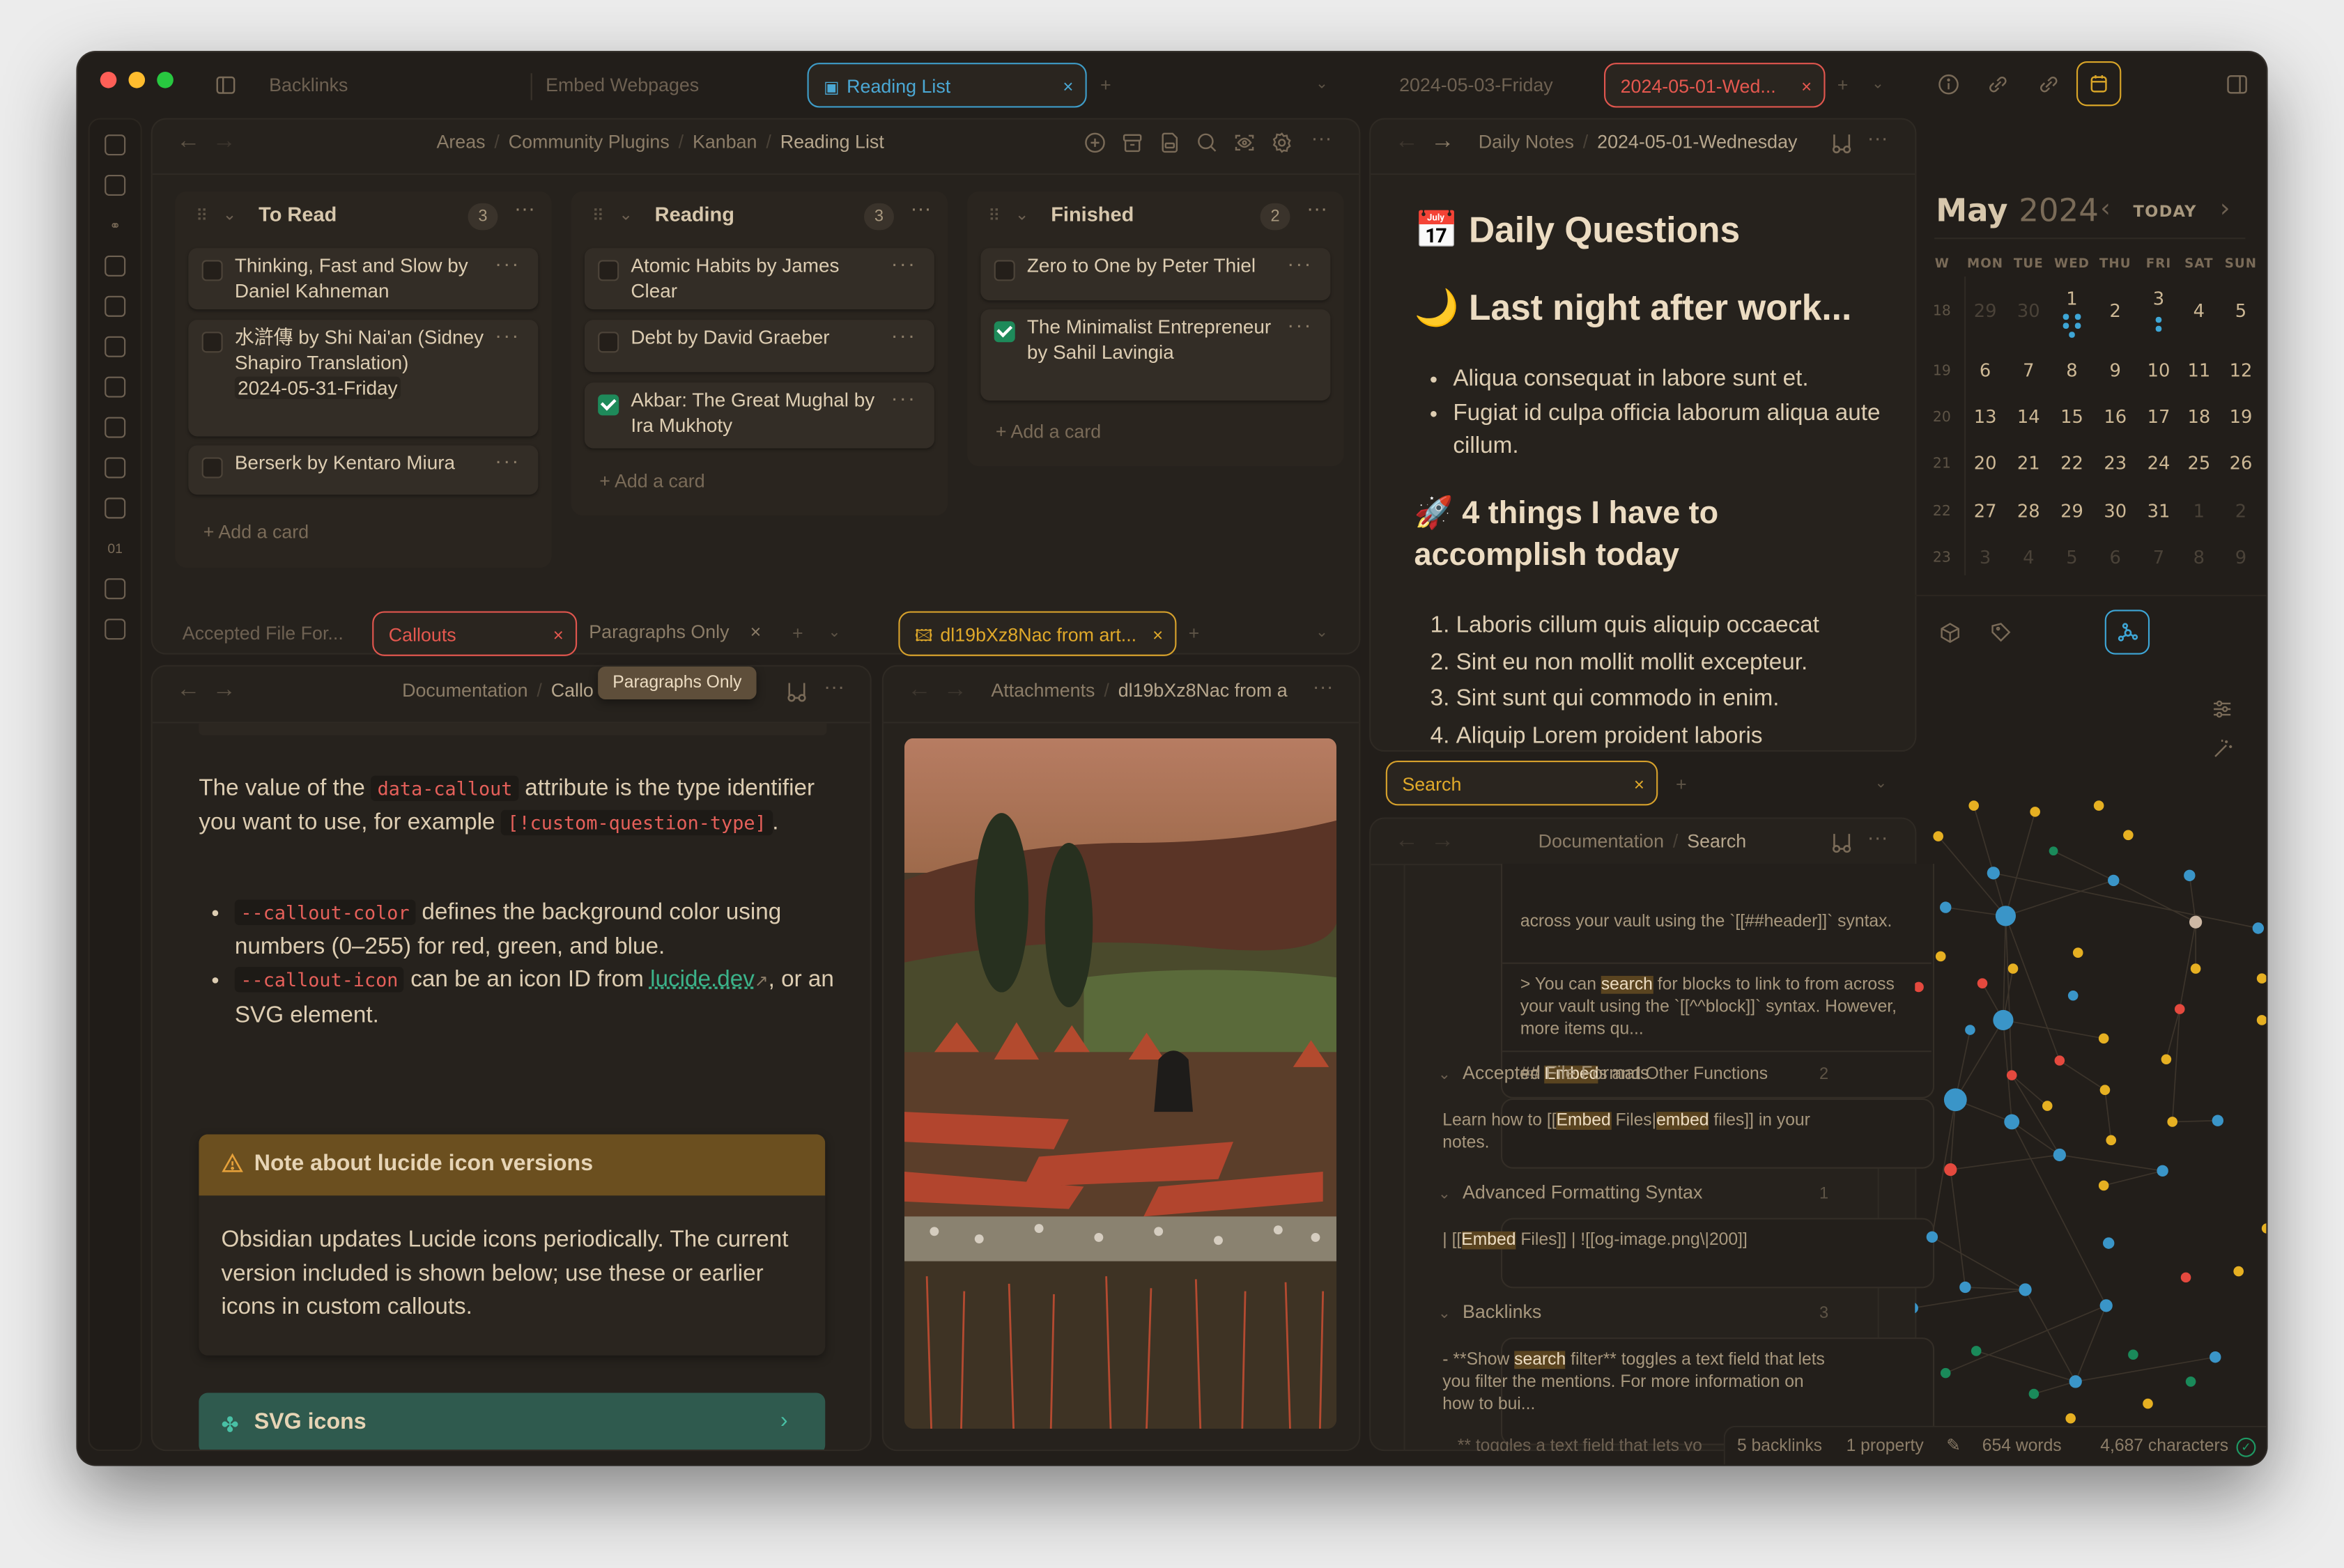 The image size is (2344, 1568). I want to click on calendar-day: 23, so click(2115, 463).